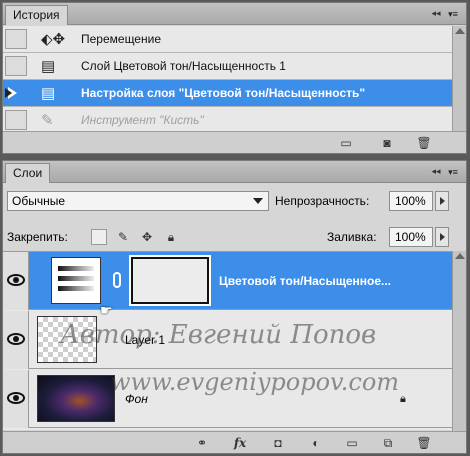  What do you see at coordinates (459, 341) in the screenshot?
I see `layers-scrollbar` at bounding box center [459, 341].